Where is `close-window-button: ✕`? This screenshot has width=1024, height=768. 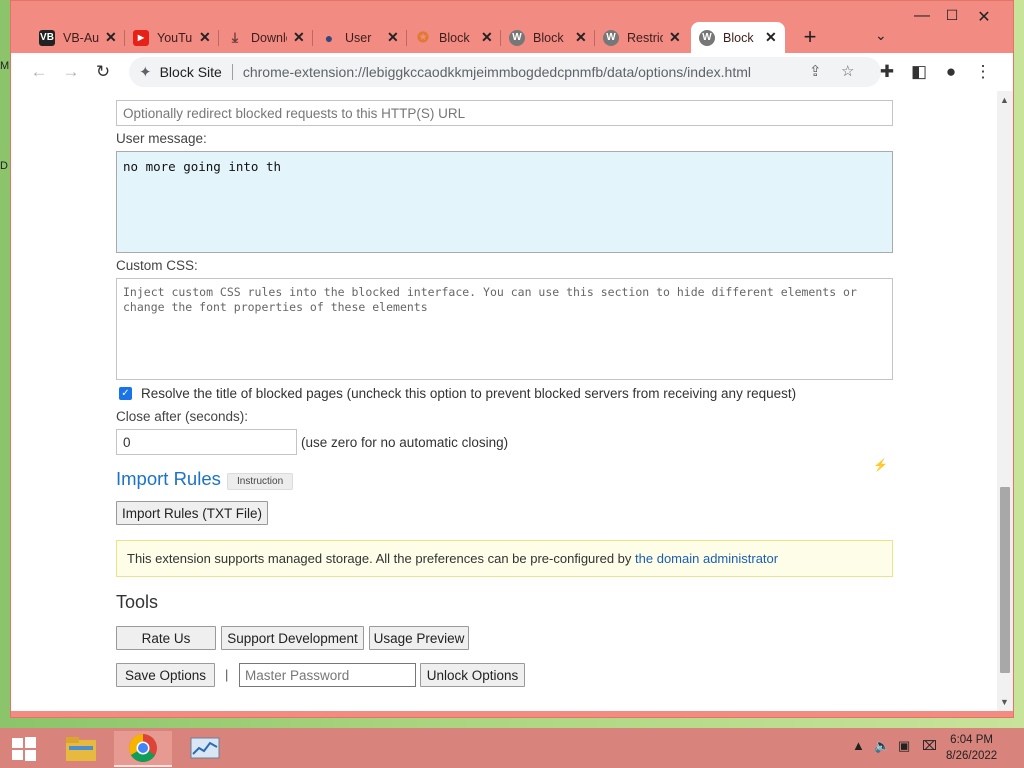 close-window-button: ✕ is located at coordinates (984, 17).